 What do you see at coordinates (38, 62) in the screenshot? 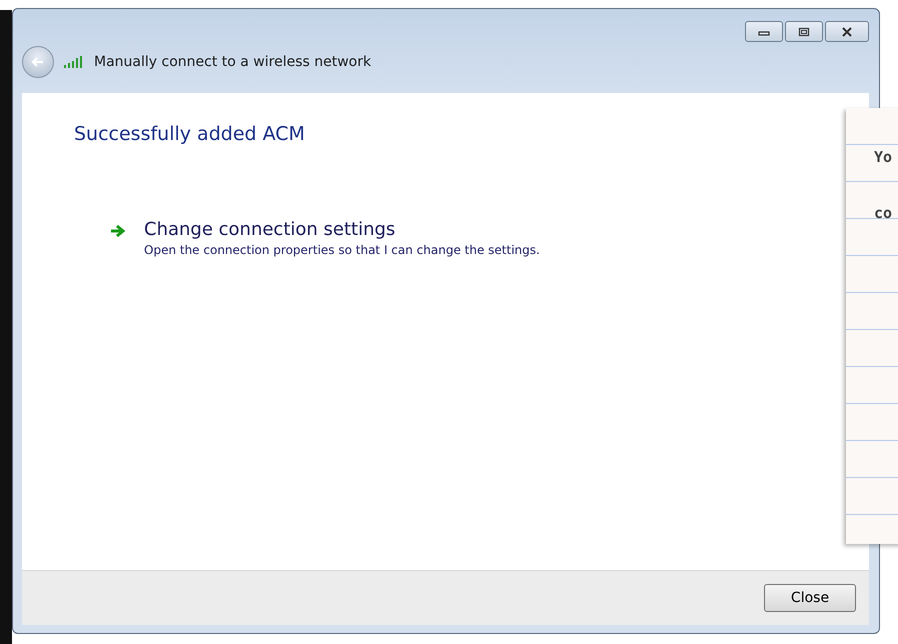
I see `back-button` at bounding box center [38, 62].